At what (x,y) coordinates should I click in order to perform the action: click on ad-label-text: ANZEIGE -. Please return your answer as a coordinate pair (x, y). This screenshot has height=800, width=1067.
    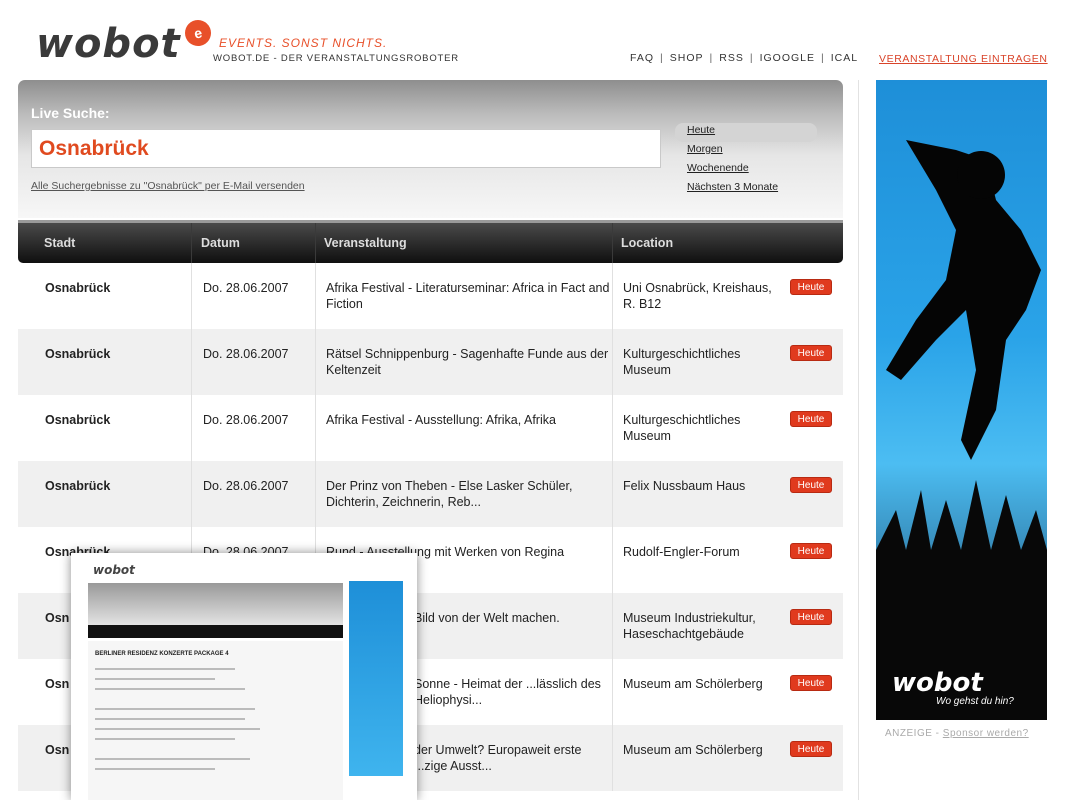
    Looking at the image, I should click on (914, 733).